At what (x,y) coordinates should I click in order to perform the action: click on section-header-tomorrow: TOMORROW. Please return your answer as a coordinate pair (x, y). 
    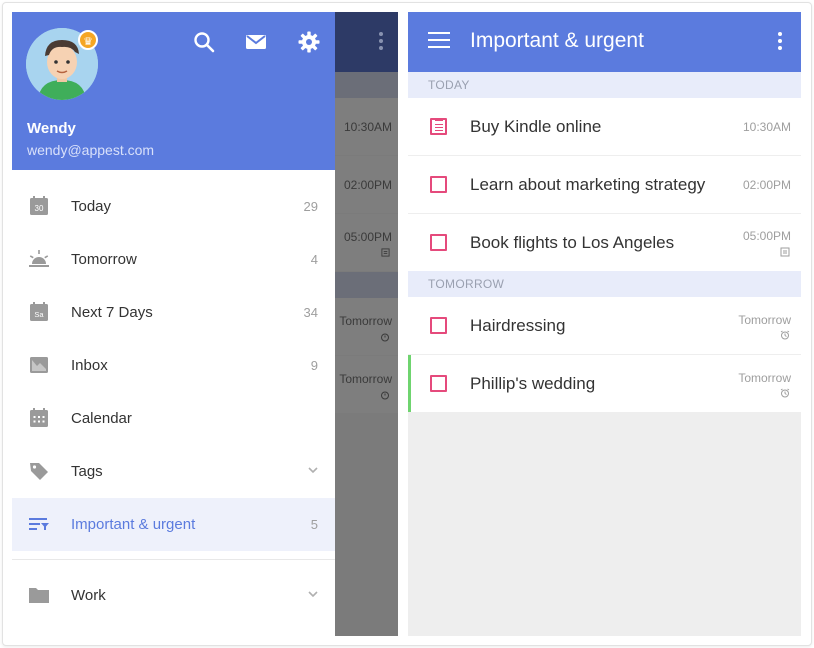
    Looking at the image, I should click on (604, 284).